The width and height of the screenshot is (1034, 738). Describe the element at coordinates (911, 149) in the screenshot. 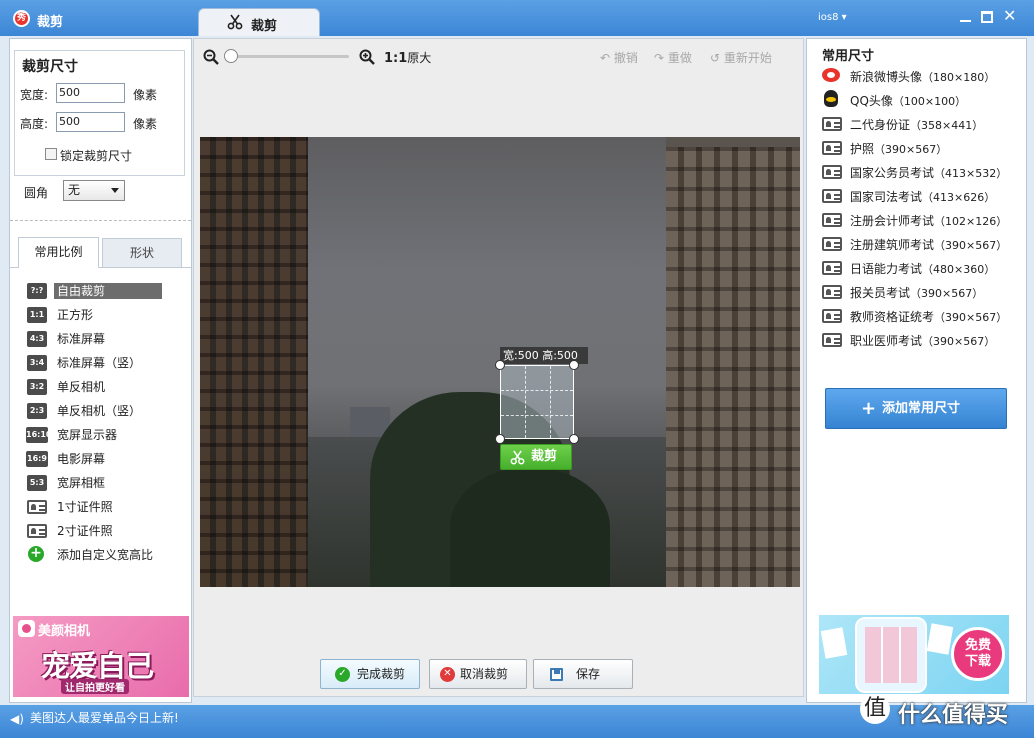

I see `preset-size: （390×567）` at that location.